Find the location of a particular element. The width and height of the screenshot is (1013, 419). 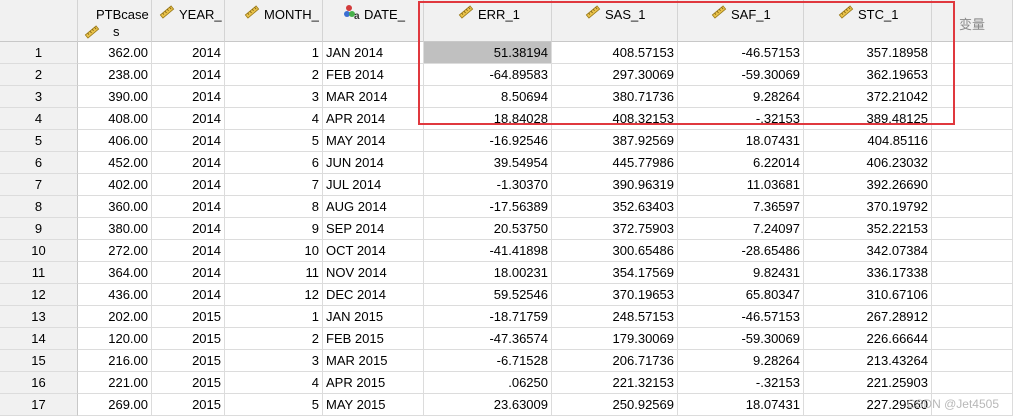

cell-sas: 206.71736 is located at coordinates (615, 361).